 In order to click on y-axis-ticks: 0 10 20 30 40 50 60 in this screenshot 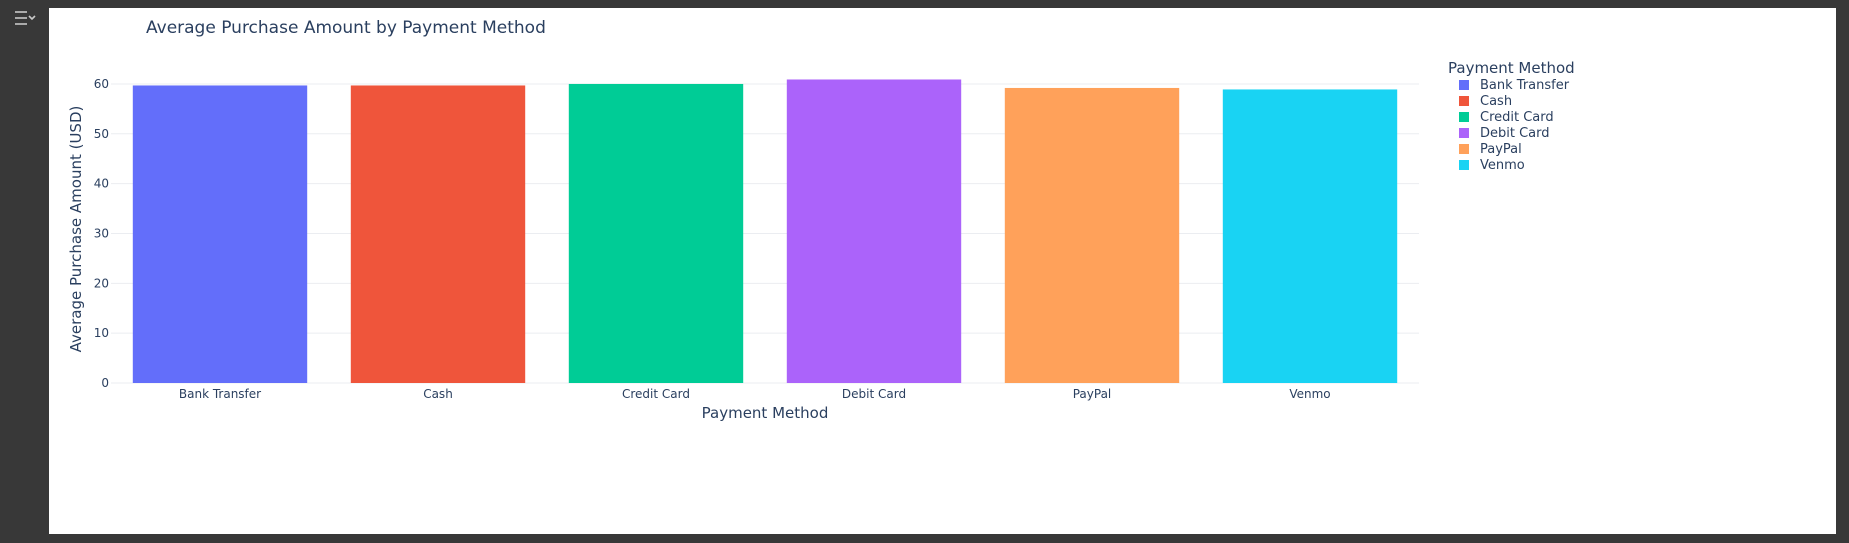, I will do `click(101, 233)`.